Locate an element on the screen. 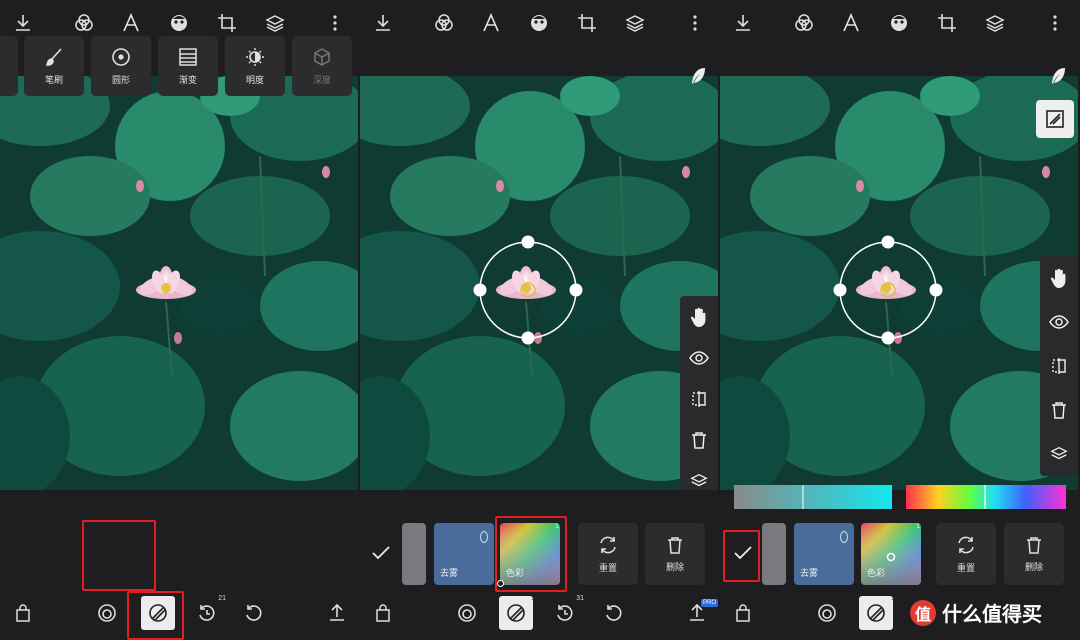 The image size is (1080, 640). tool-gradient: 渐变 is located at coordinates (188, 66).